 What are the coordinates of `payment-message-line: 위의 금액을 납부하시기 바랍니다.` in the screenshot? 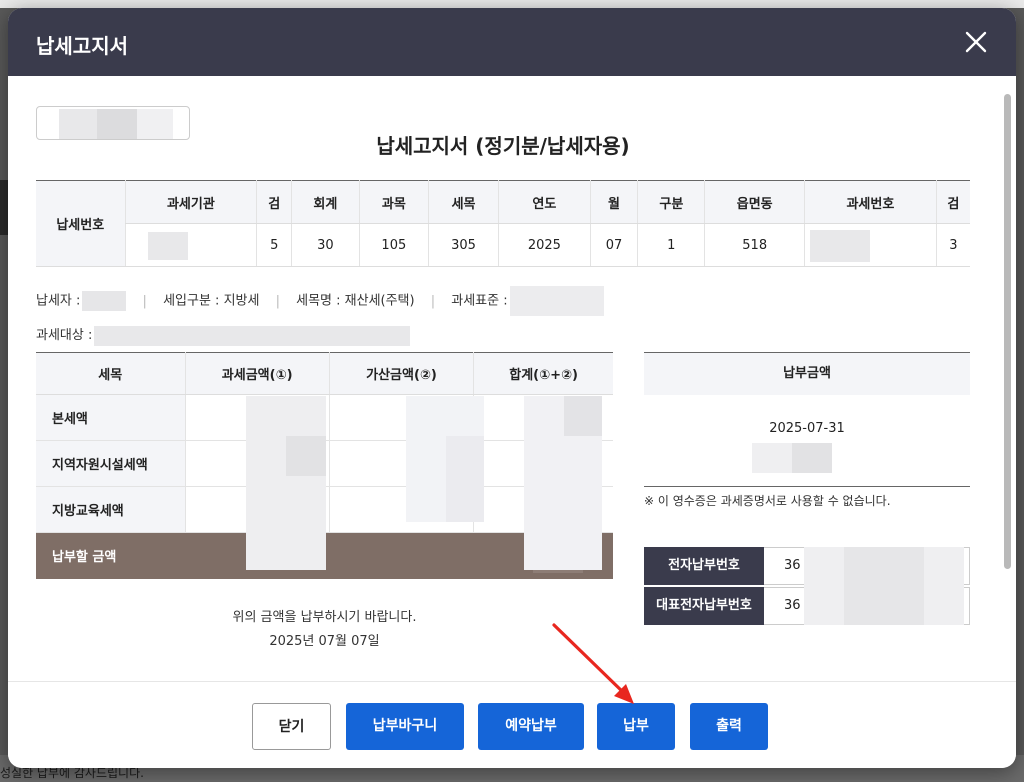 It's located at (324, 617).